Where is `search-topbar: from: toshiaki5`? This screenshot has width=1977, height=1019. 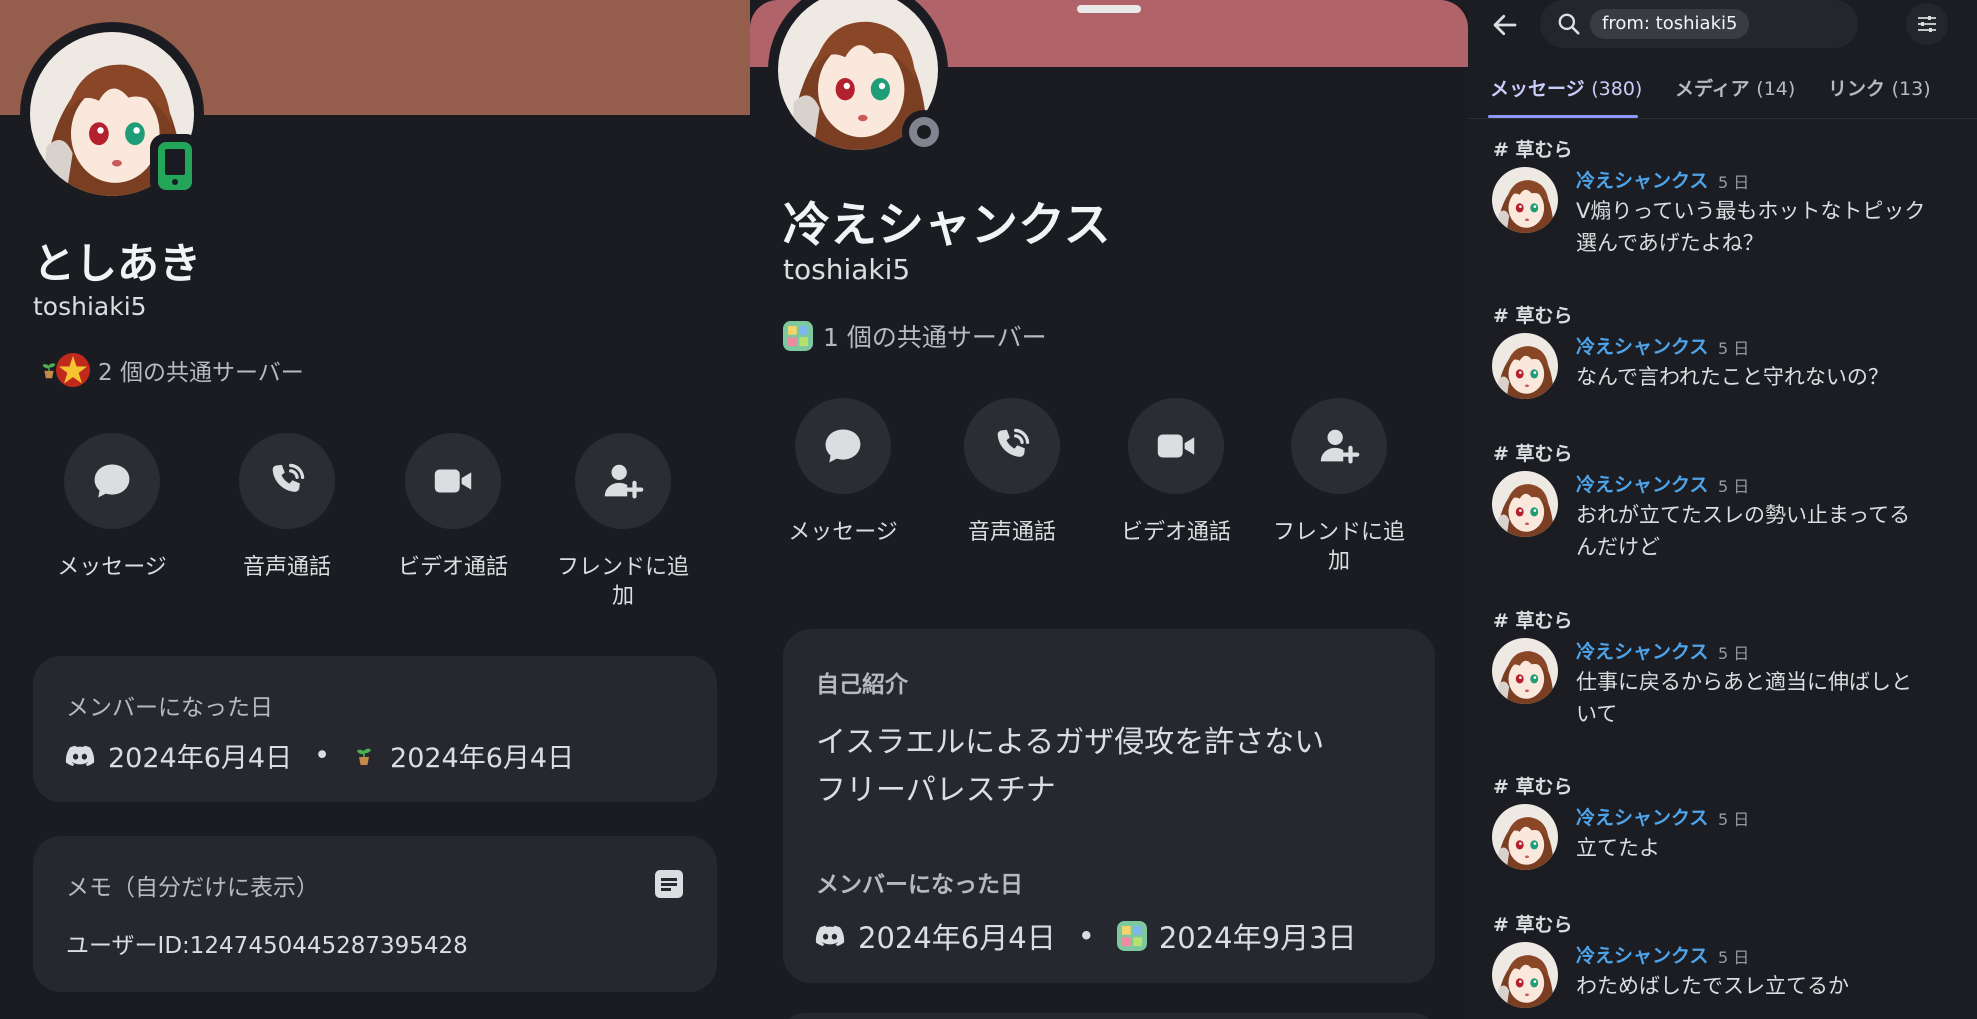 search-topbar: from: toshiaki5 is located at coordinates (1722, 24).